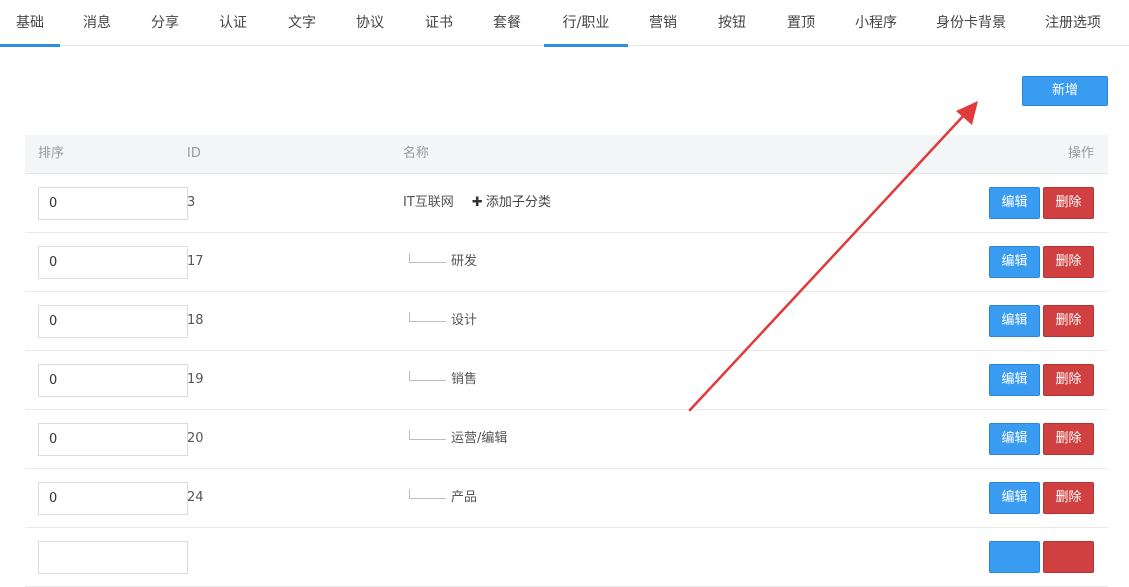  I want to click on header-ops: 操作, so click(1080, 153).